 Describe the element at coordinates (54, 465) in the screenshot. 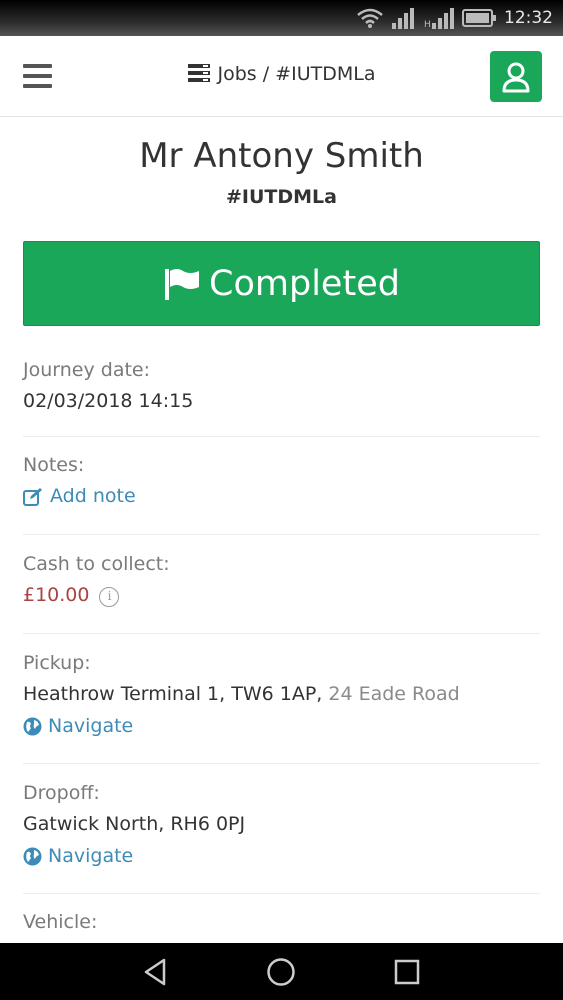

I see `notes-label: Notes:` at that location.